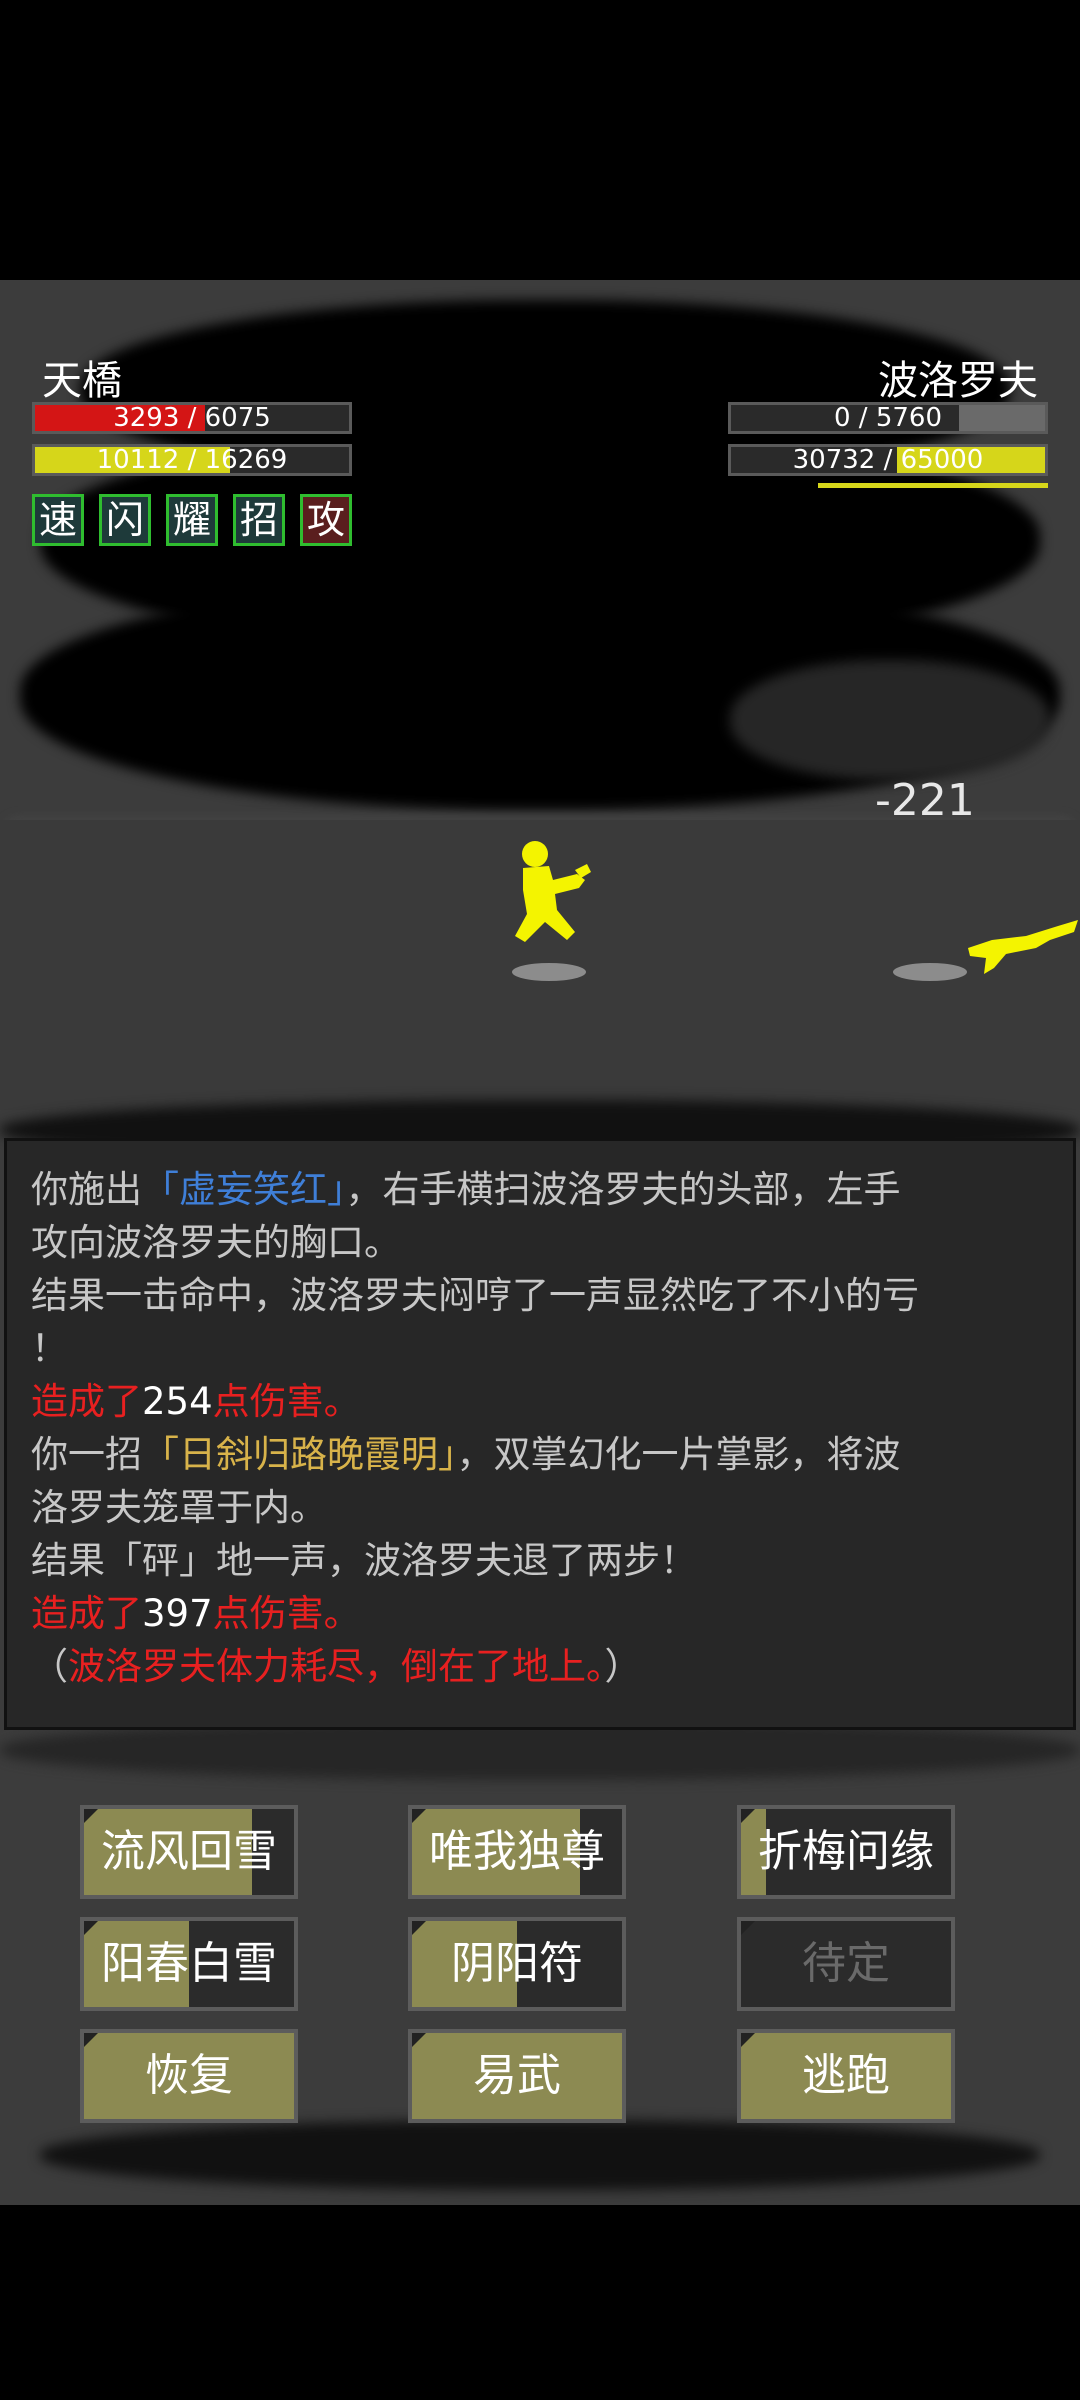  What do you see at coordinates (49, 1348) in the screenshot?
I see `log-segment: ！` at bounding box center [49, 1348].